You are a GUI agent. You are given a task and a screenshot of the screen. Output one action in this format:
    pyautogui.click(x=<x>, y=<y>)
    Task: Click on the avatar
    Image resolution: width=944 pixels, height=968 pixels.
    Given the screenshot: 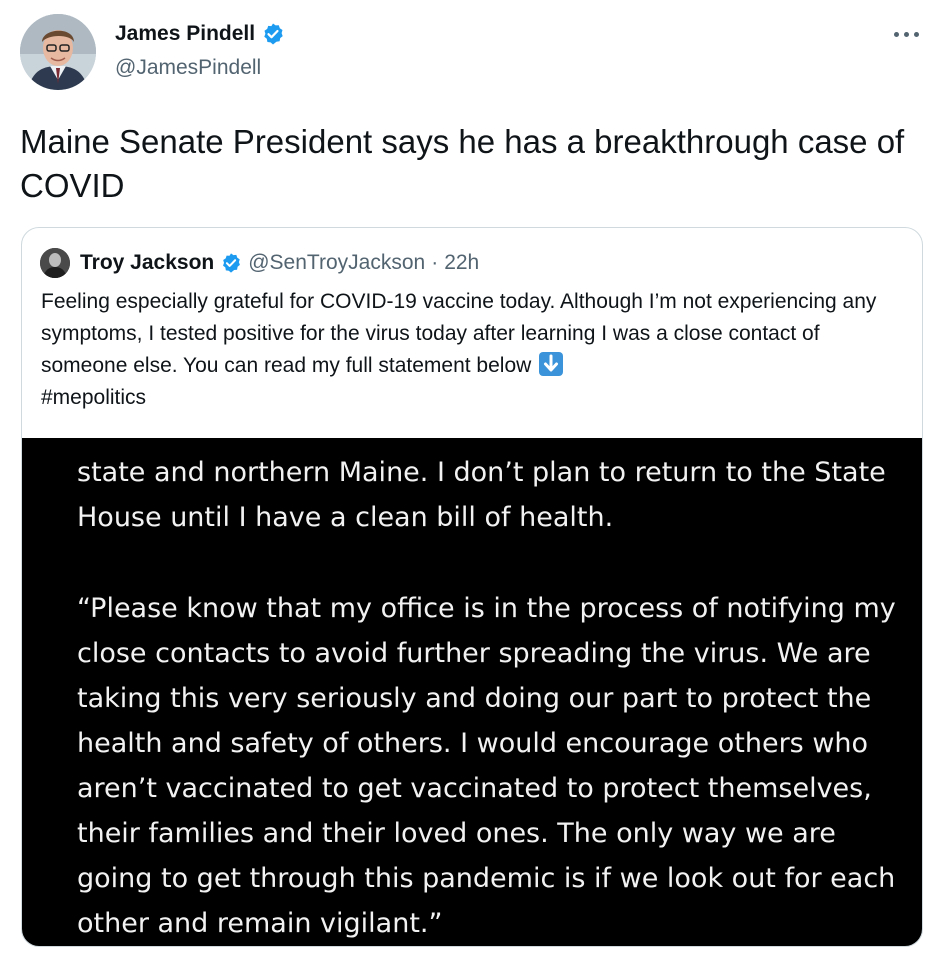 What is the action you would take?
    pyautogui.click(x=58, y=52)
    